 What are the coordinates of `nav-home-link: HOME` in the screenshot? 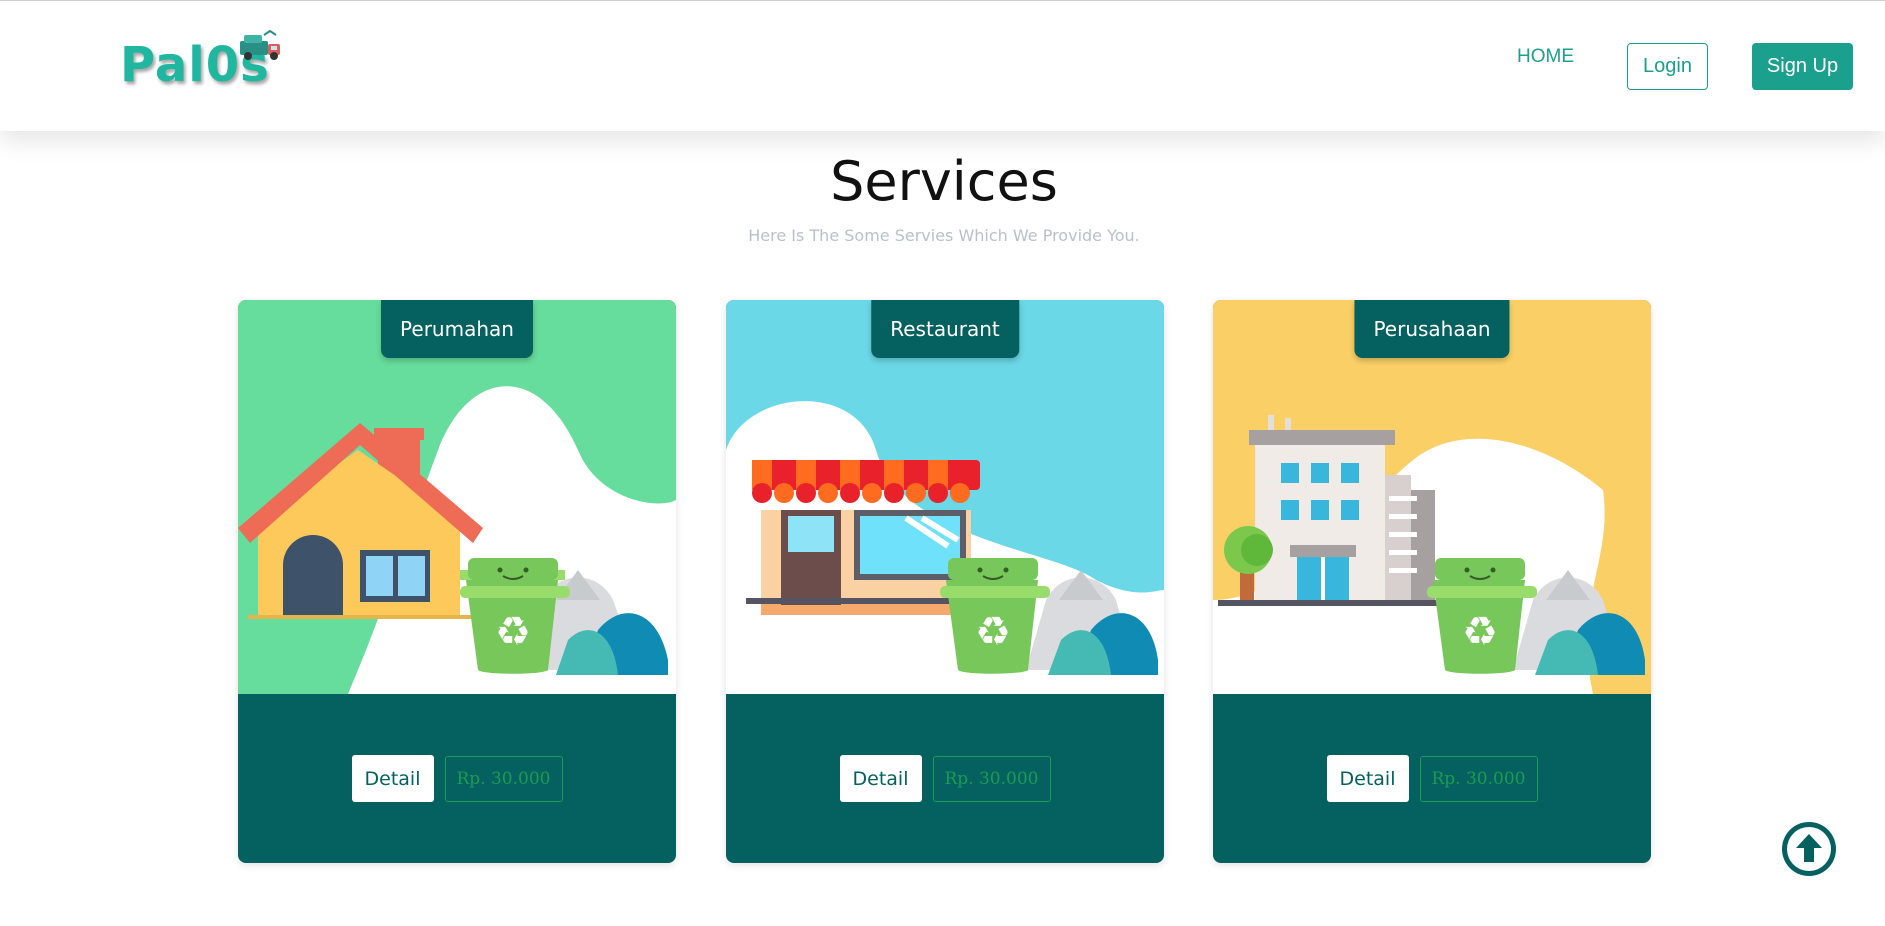 It's located at (1545, 57).